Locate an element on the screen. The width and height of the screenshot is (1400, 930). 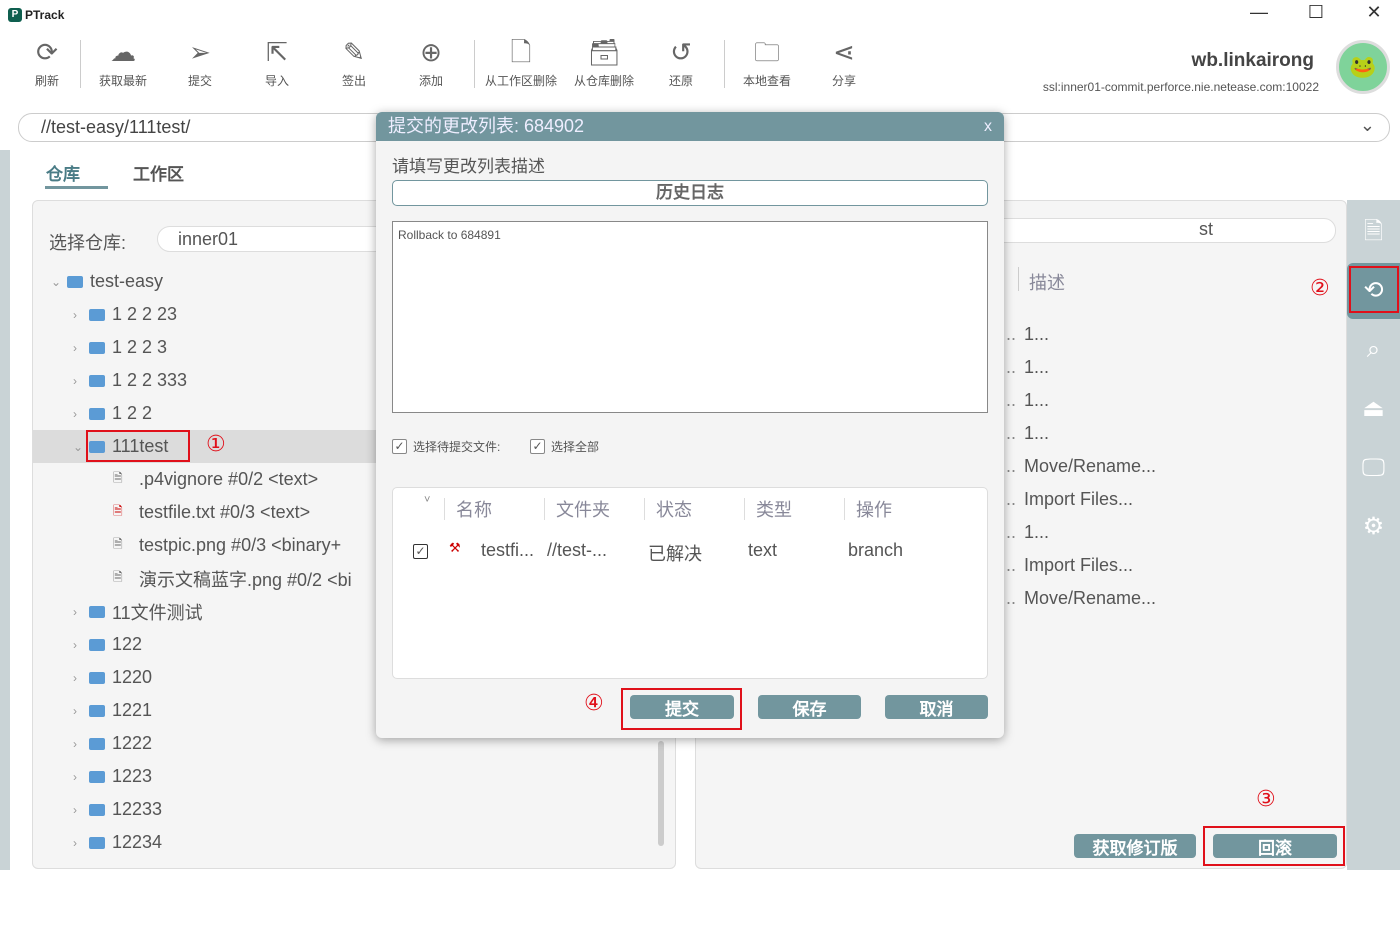
gear-icon: ⚙ is located at coordinates (1373, 527).